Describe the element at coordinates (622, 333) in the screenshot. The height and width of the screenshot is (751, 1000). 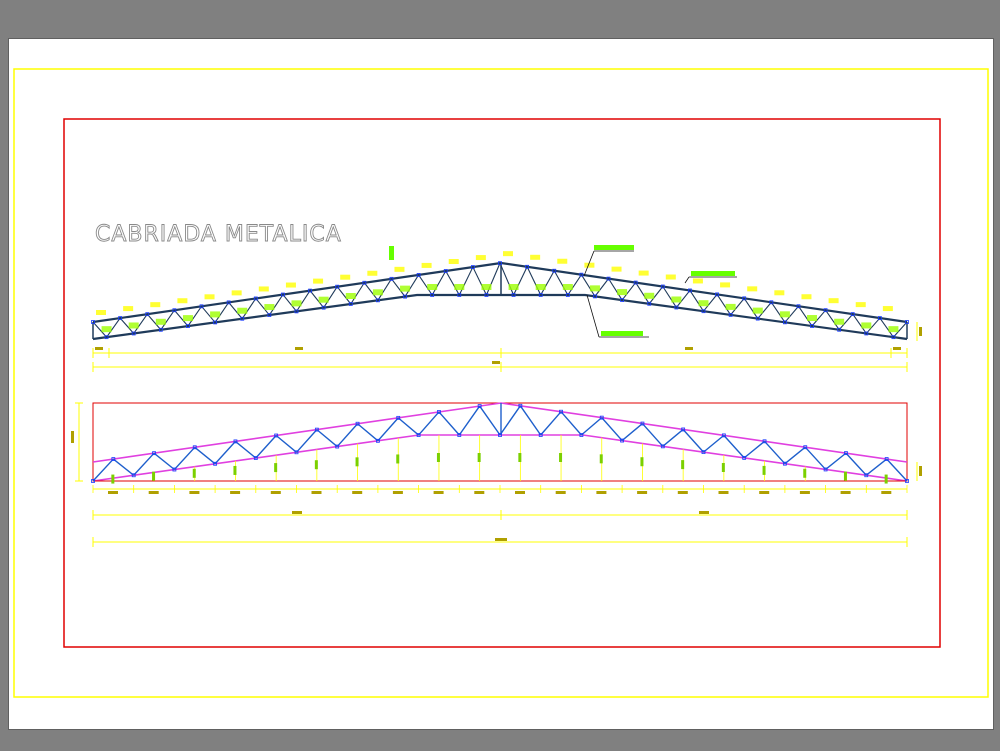
I see `callout-label-bottom` at that location.